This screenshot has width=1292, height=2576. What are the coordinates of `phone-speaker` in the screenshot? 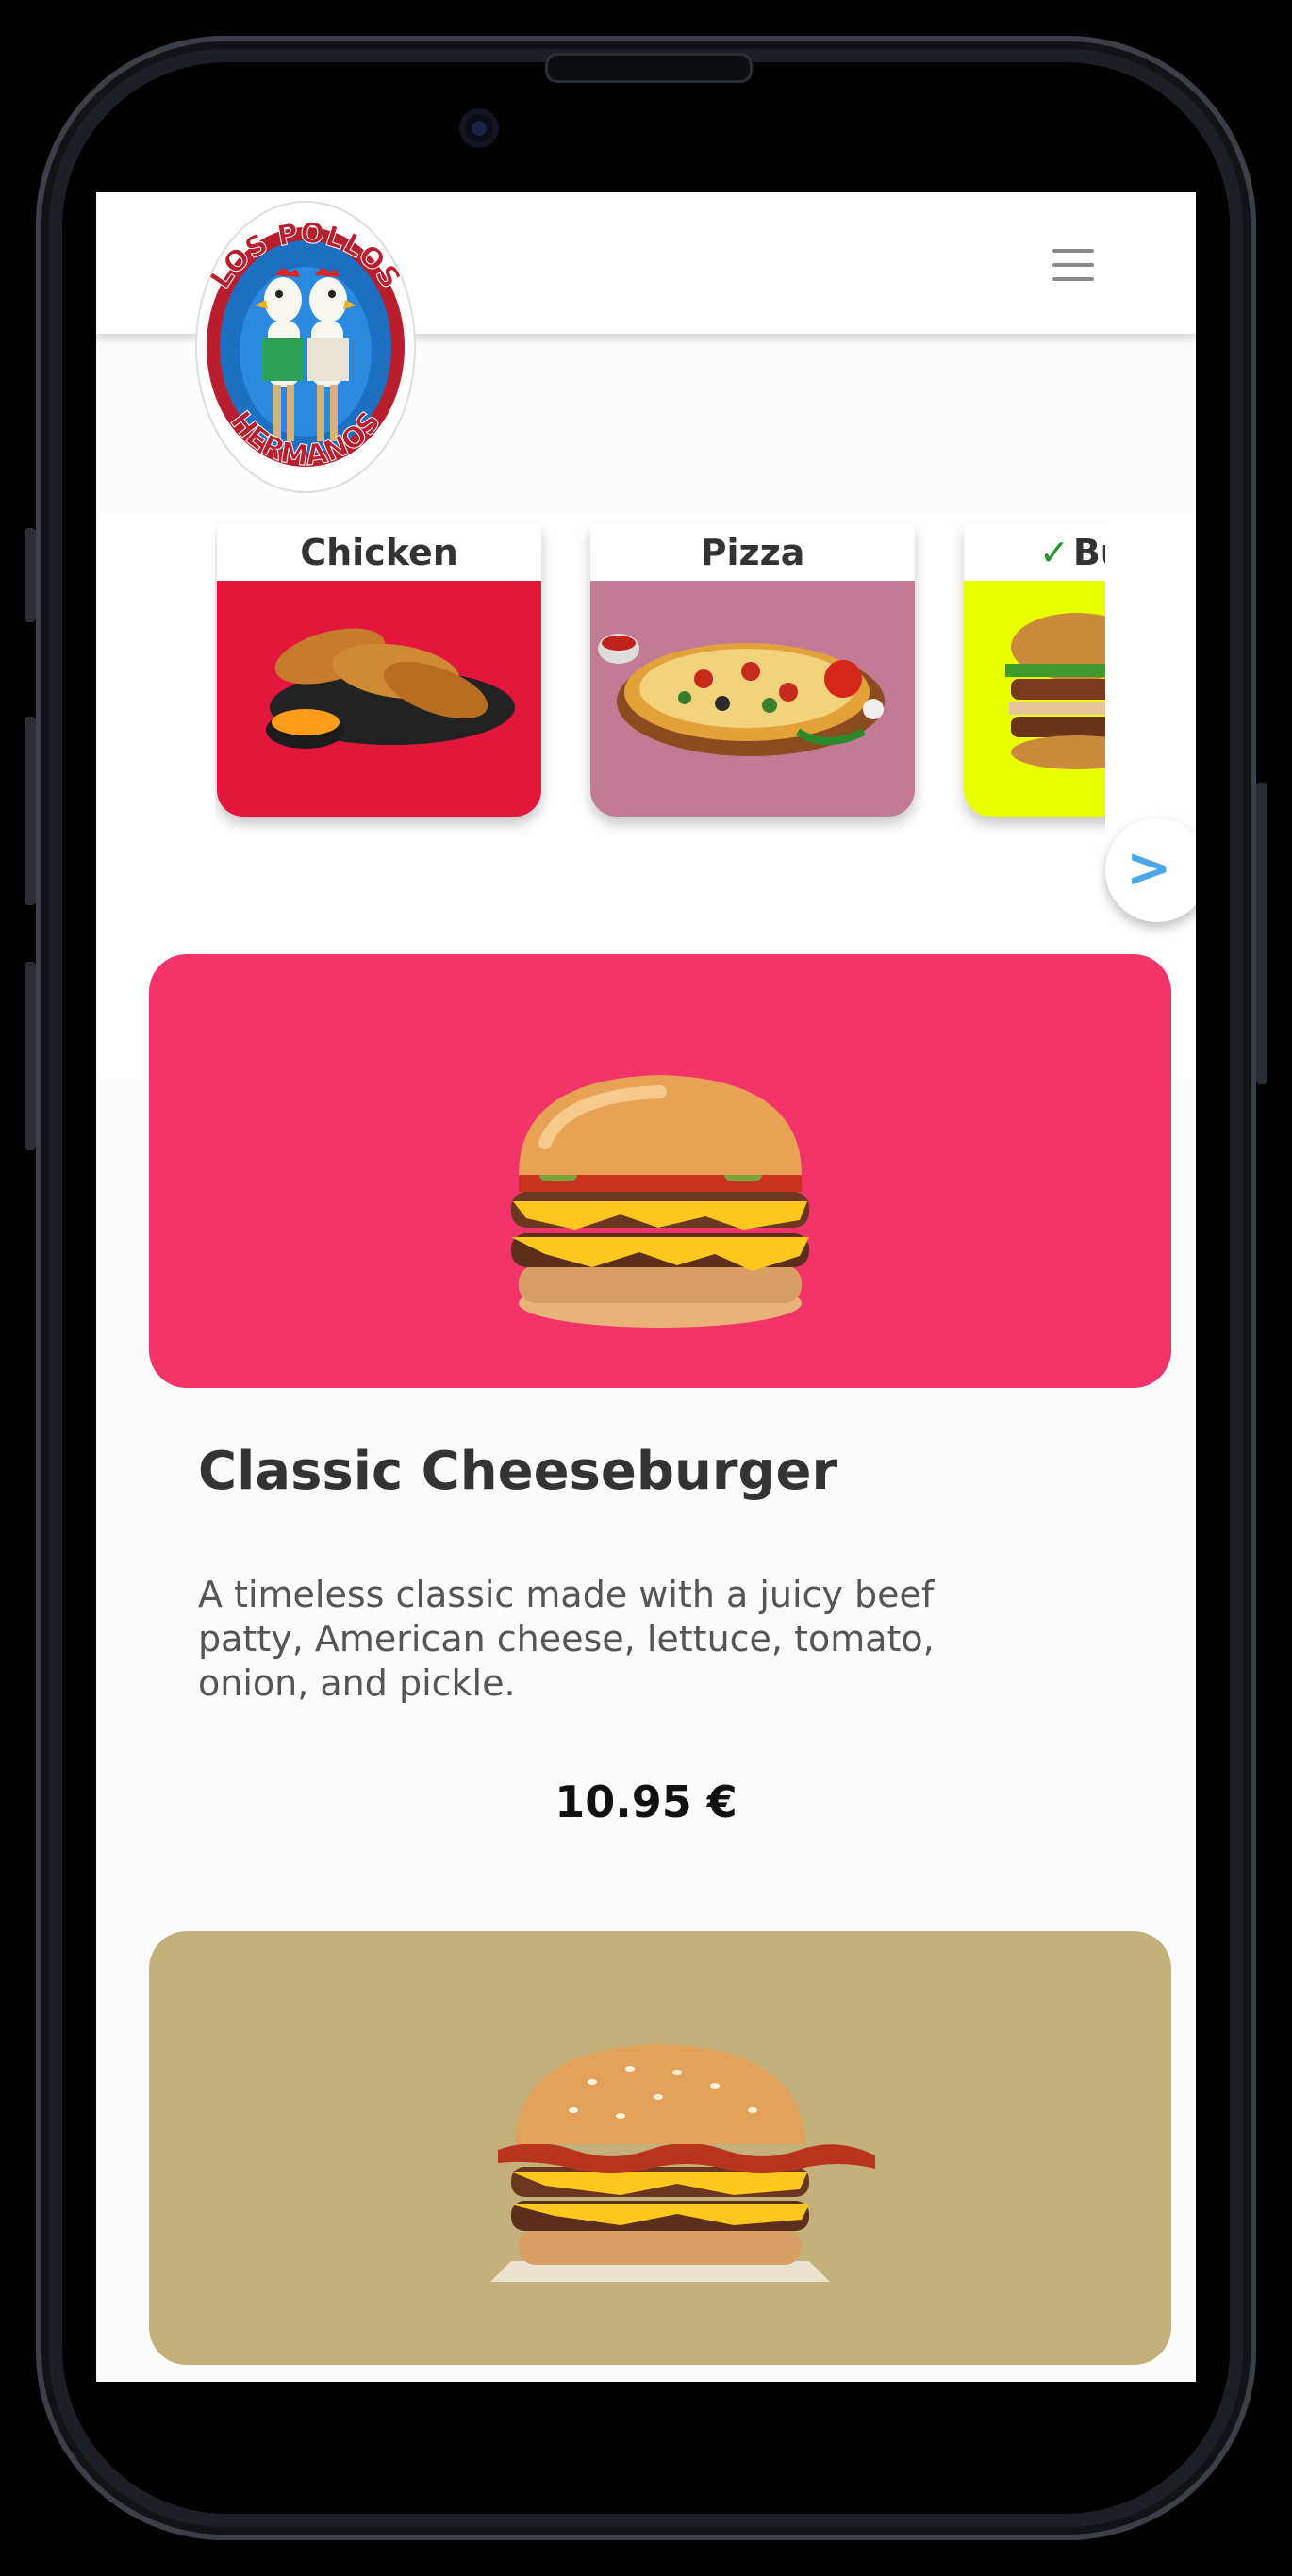 It's located at (649, 68).